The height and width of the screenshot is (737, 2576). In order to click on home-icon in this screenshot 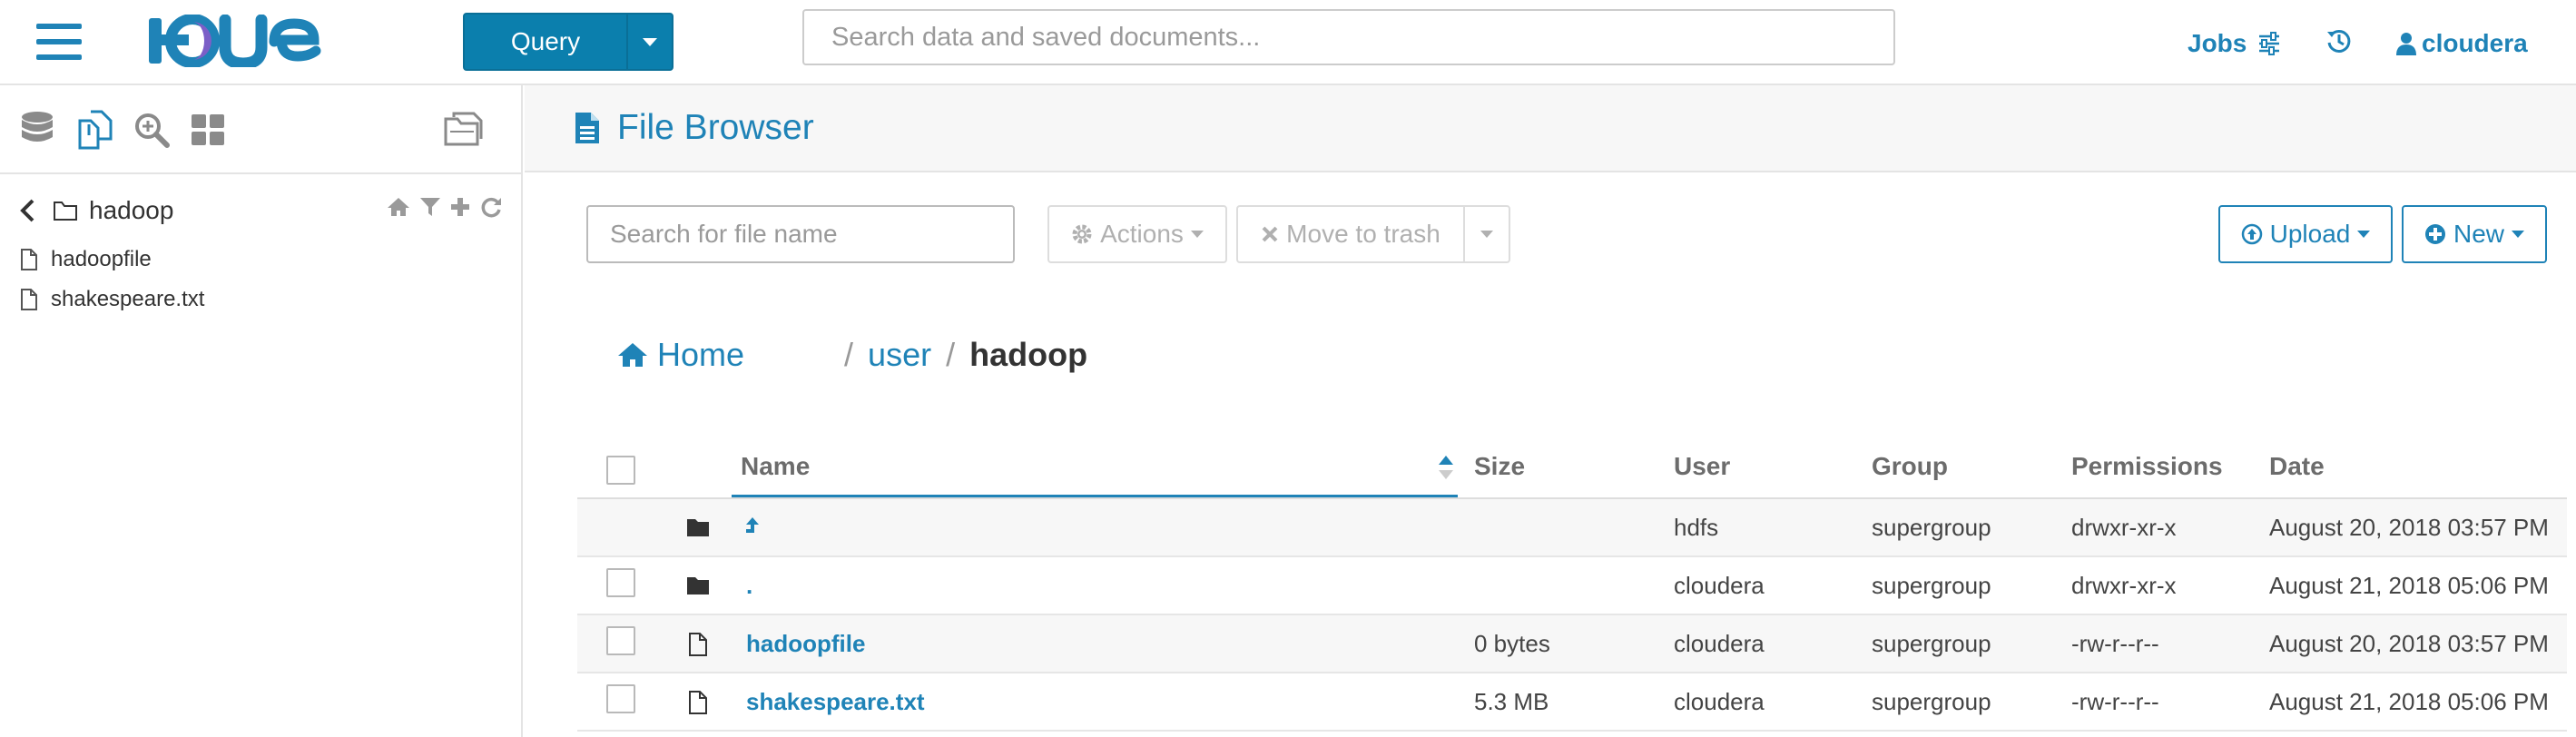, I will do `click(398, 207)`.